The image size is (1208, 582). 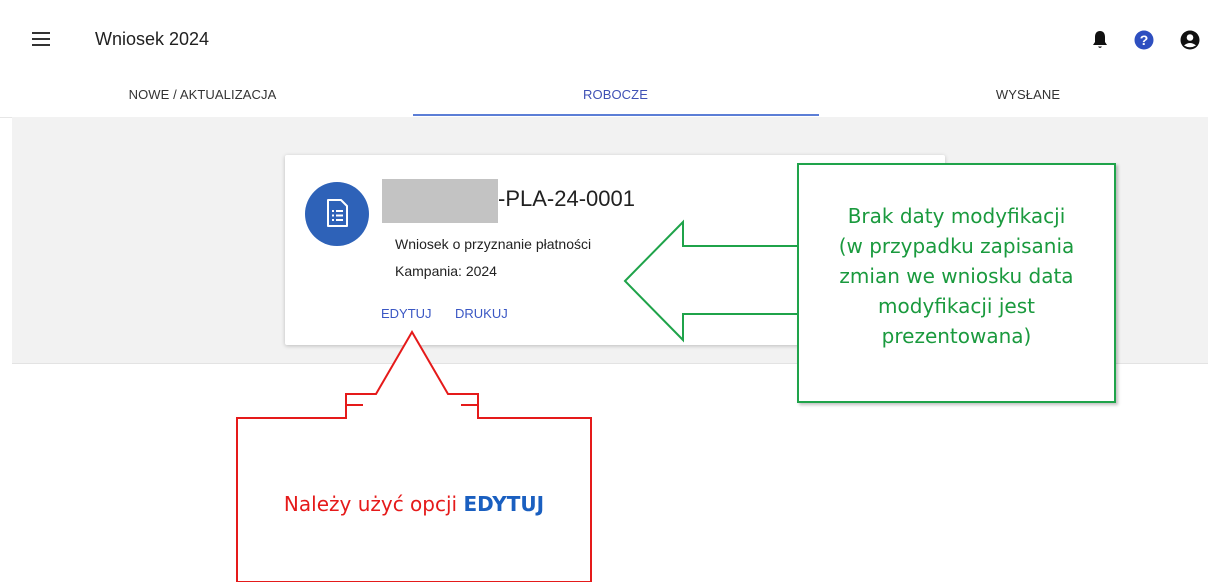 I want to click on green-callout-line: zmian we wniosku data, so click(x=956, y=276).